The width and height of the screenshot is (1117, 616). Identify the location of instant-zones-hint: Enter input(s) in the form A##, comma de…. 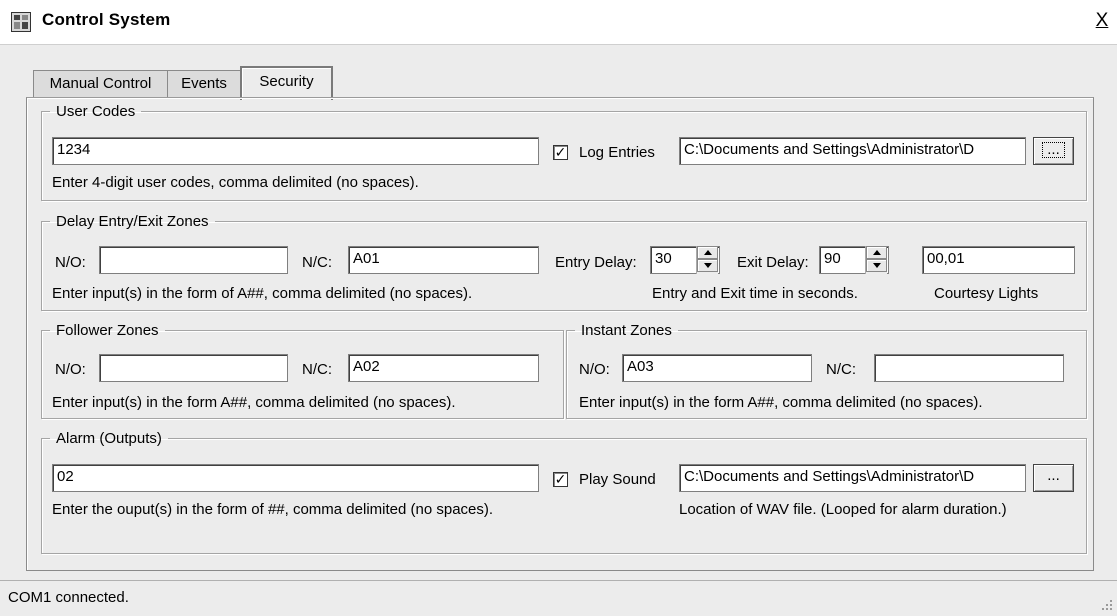
(781, 402).